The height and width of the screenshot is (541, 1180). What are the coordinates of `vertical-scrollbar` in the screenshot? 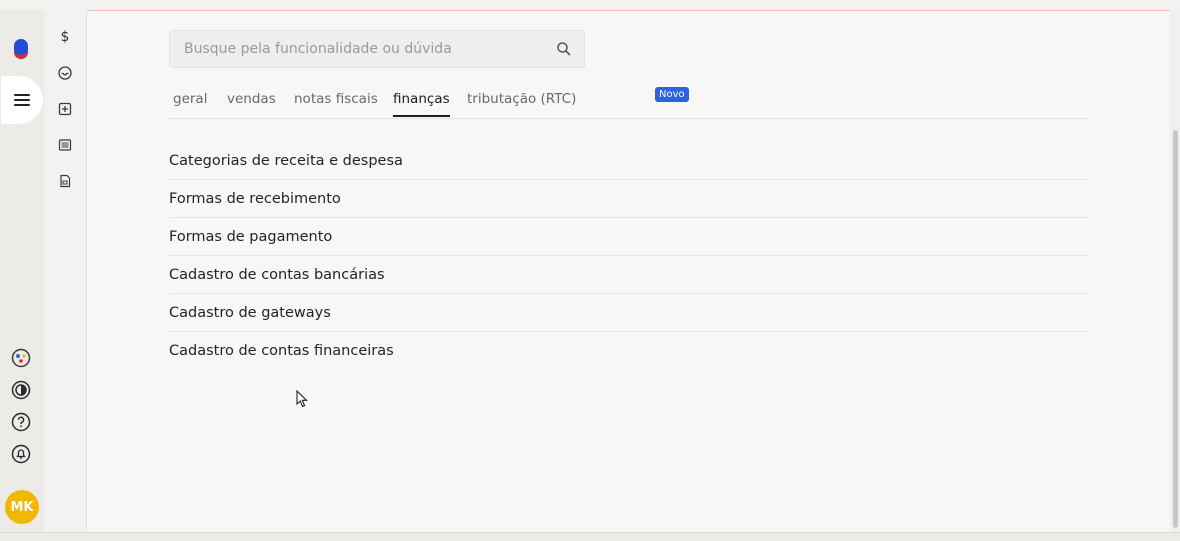 It's located at (1175, 271).